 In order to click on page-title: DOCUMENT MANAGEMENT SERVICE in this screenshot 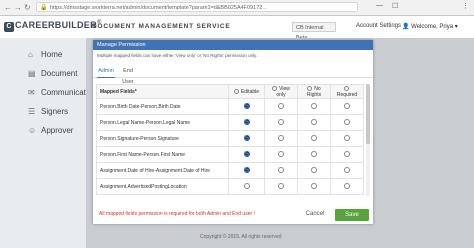, I will do `click(161, 26)`.